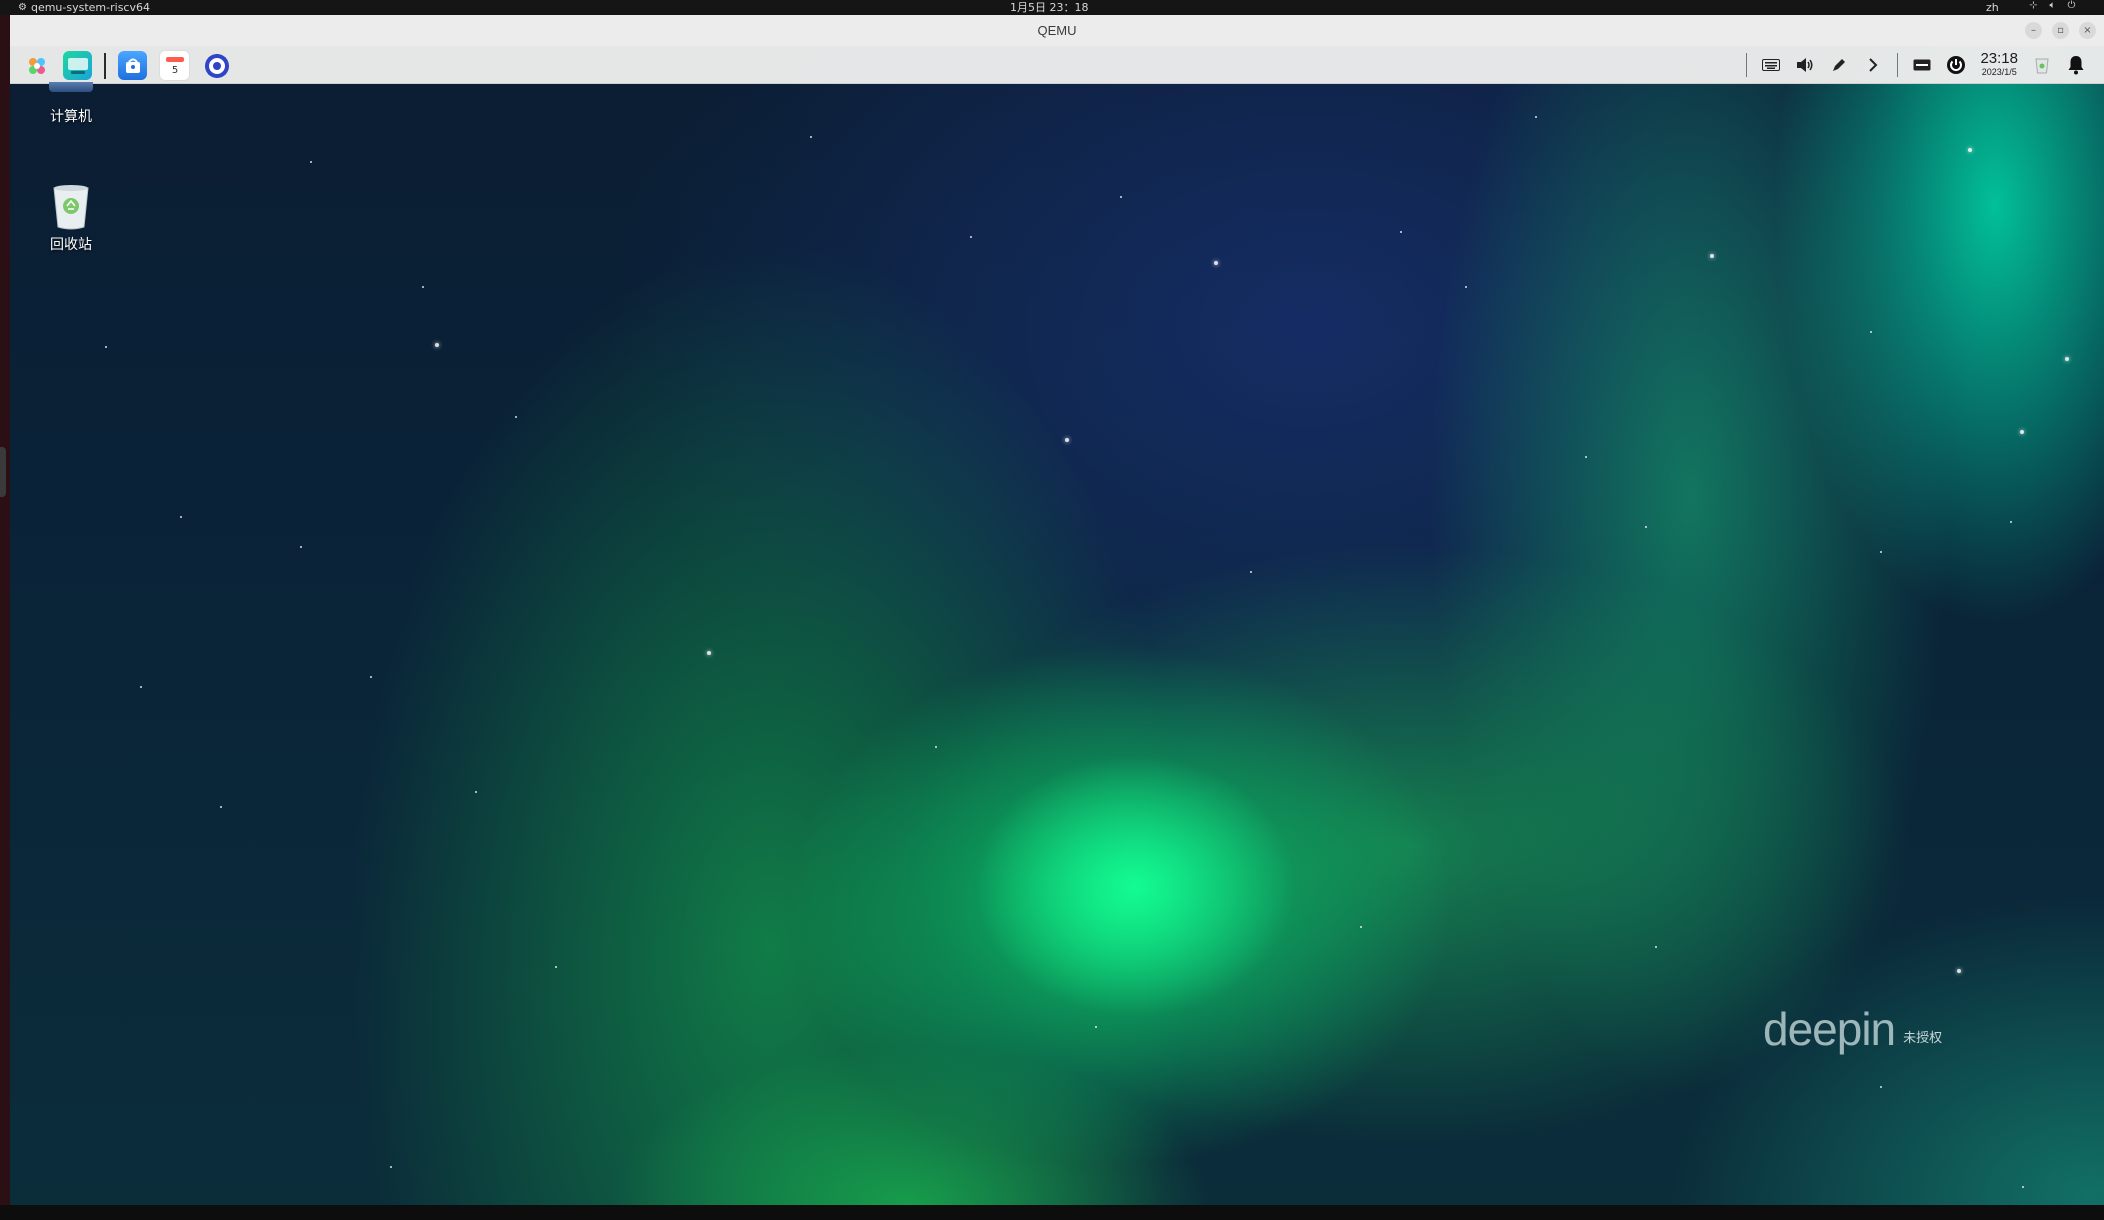 This screenshot has height=1220, width=2104. What do you see at coordinates (1956, 65) in the screenshot?
I see `shutdown-icon` at bounding box center [1956, 65].